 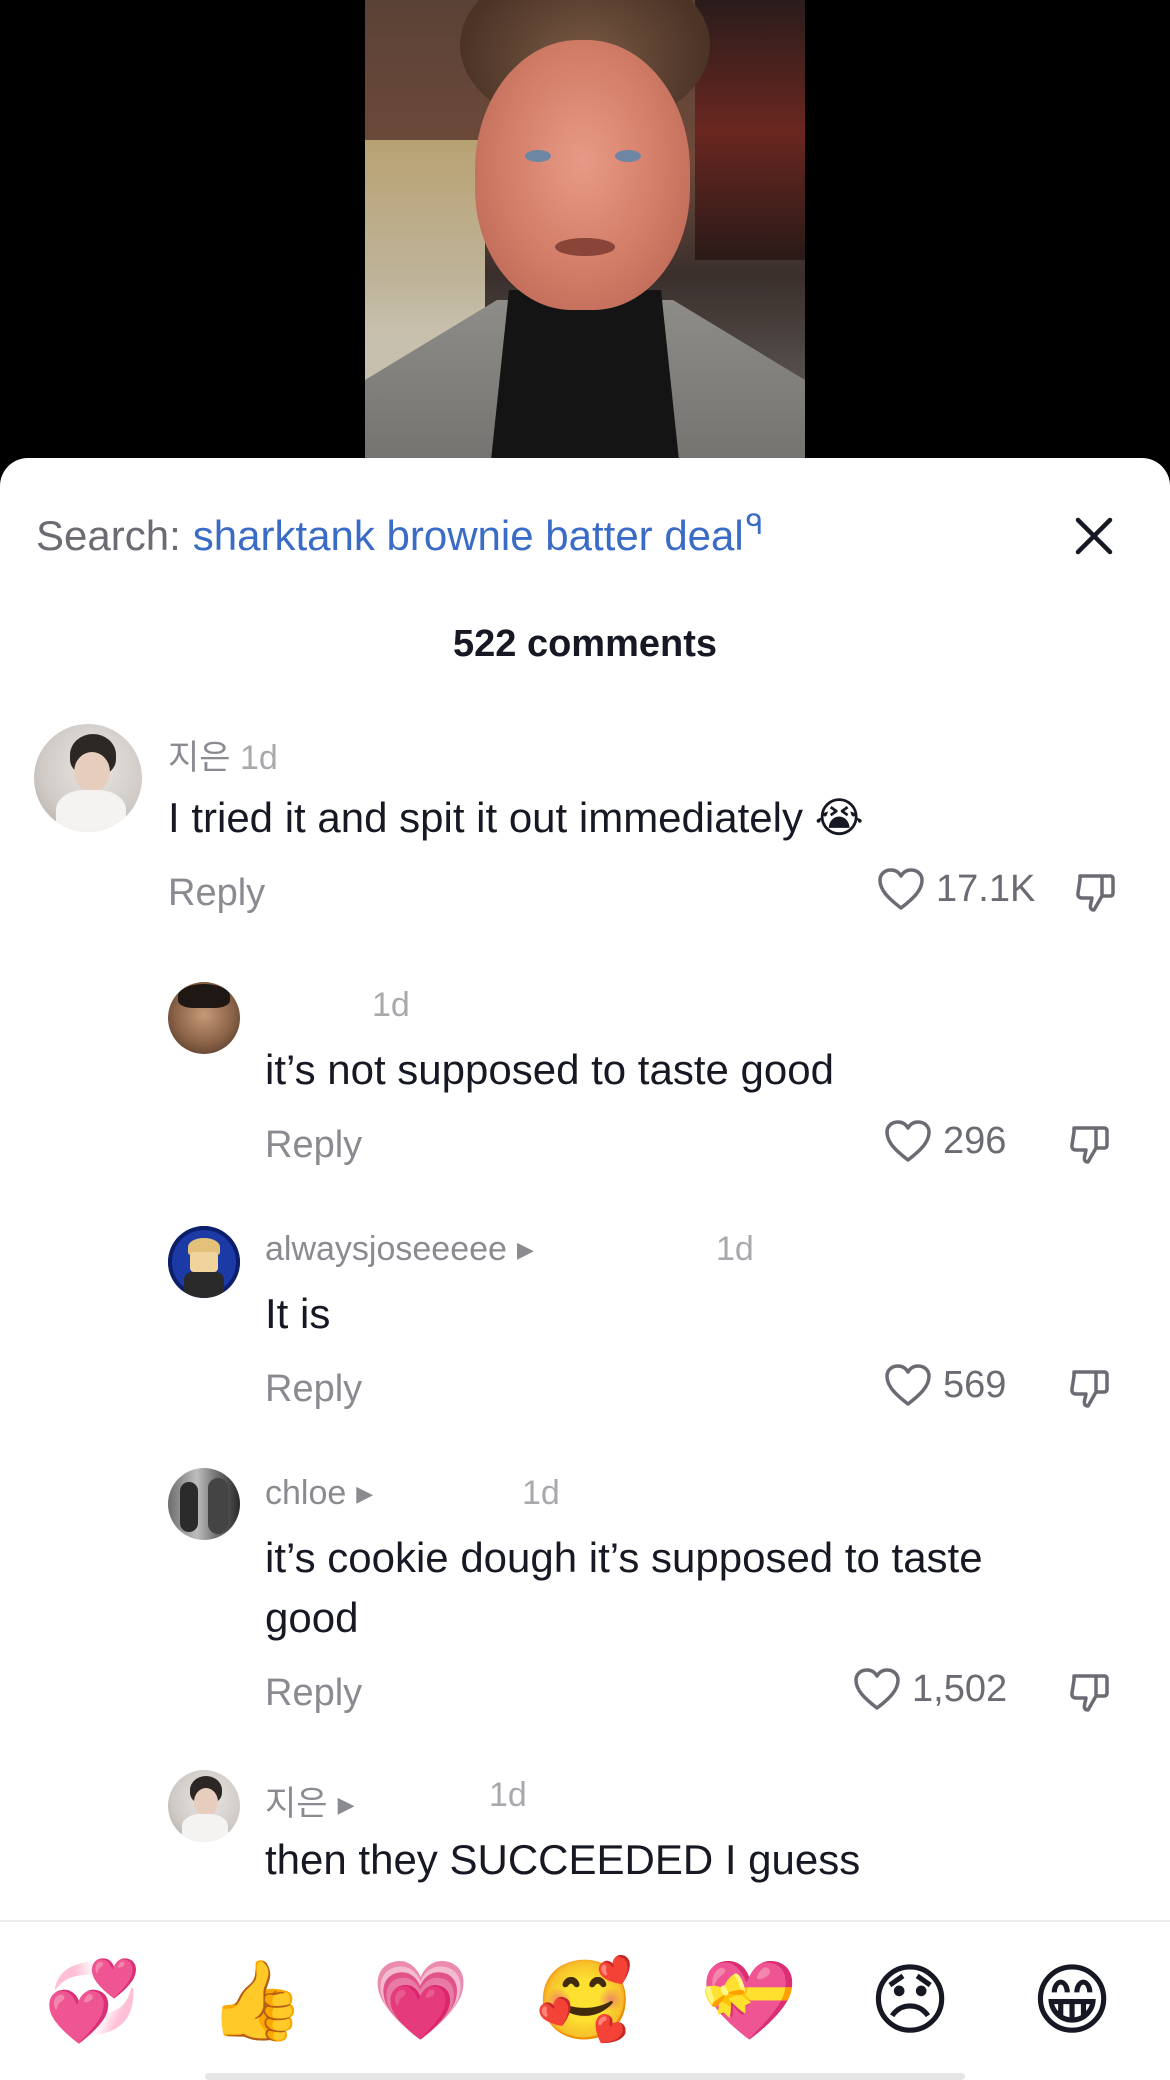 What do you see at coordinates (312, 1617) in the screenshot?
I see `reply-text-line: good` at bounding box center [312, 1617].